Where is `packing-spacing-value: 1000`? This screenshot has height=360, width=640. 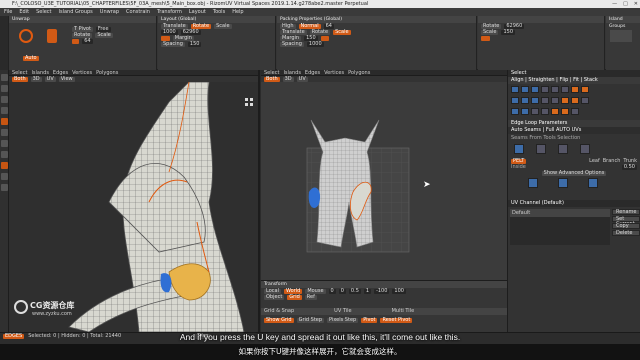 packing-spacing-value: 1000 is located at coordinates (315, 44).